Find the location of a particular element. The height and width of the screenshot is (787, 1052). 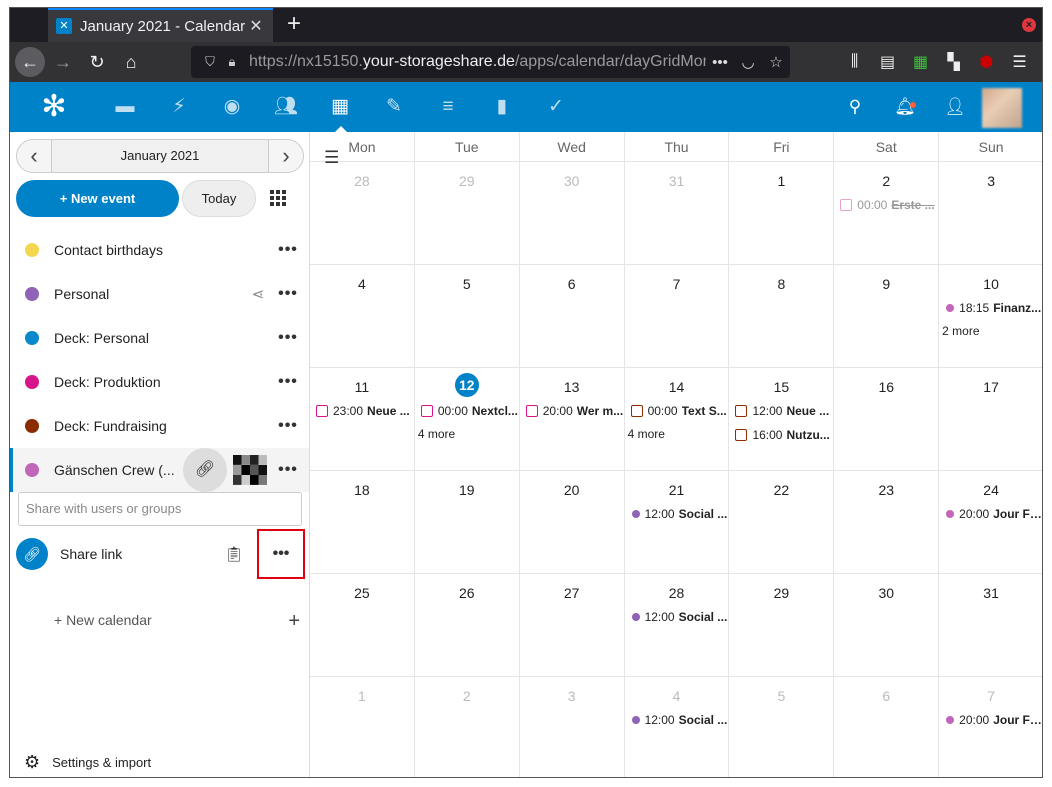

more-events-link: 2 more is located at coordinates (992, 331).